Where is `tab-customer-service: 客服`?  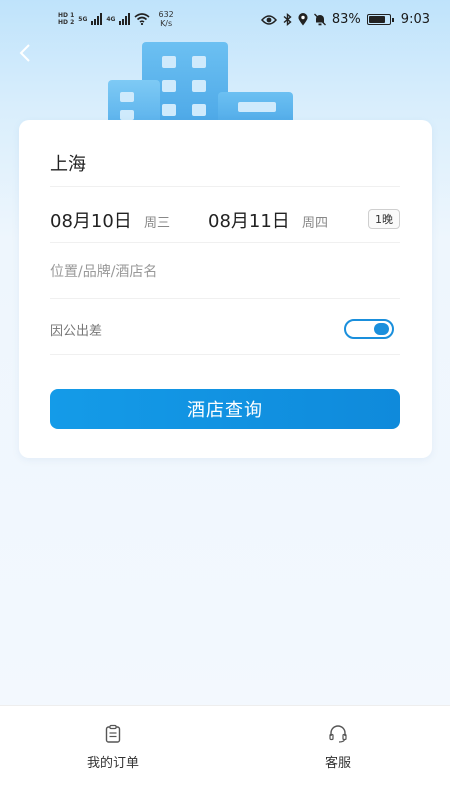 tab-customer-service: 客服 is located at coordinates (338, 747).